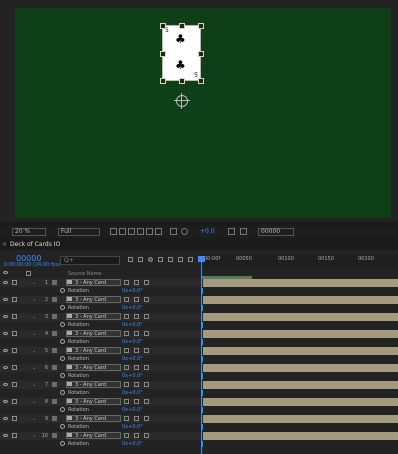 The image size is (398, 454). I want to click on composition-flowchart-icon, so click(130, 259).